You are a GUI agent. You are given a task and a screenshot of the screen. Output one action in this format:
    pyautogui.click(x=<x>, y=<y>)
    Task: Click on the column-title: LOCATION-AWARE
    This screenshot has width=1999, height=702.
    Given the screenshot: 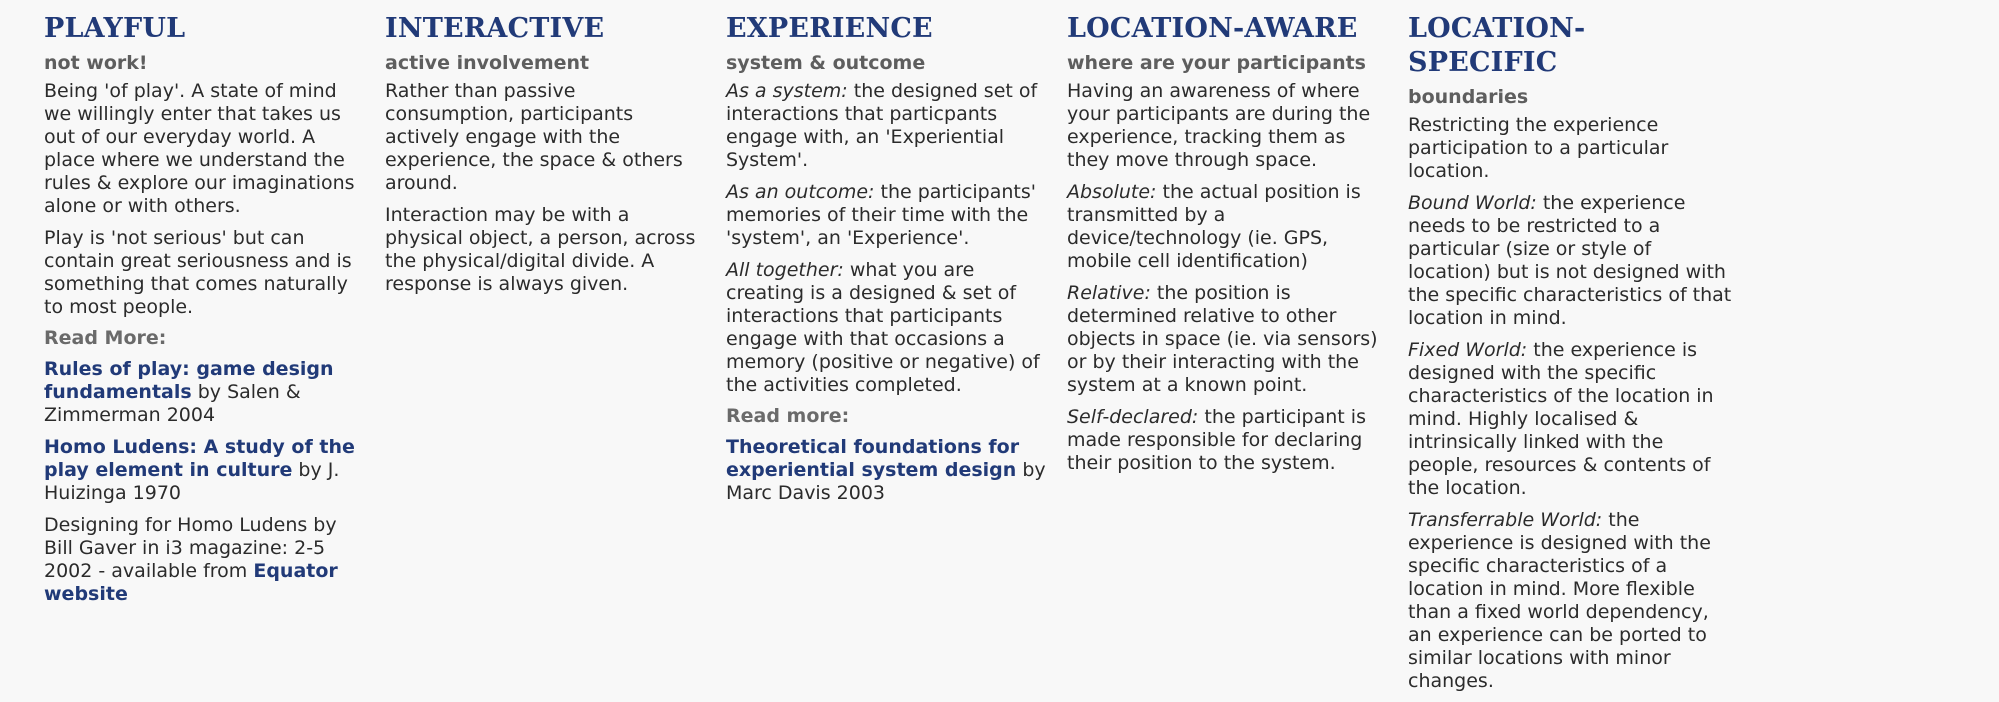 What is the action you would take?
    pyautogui.click(x=1212, y=28)
    